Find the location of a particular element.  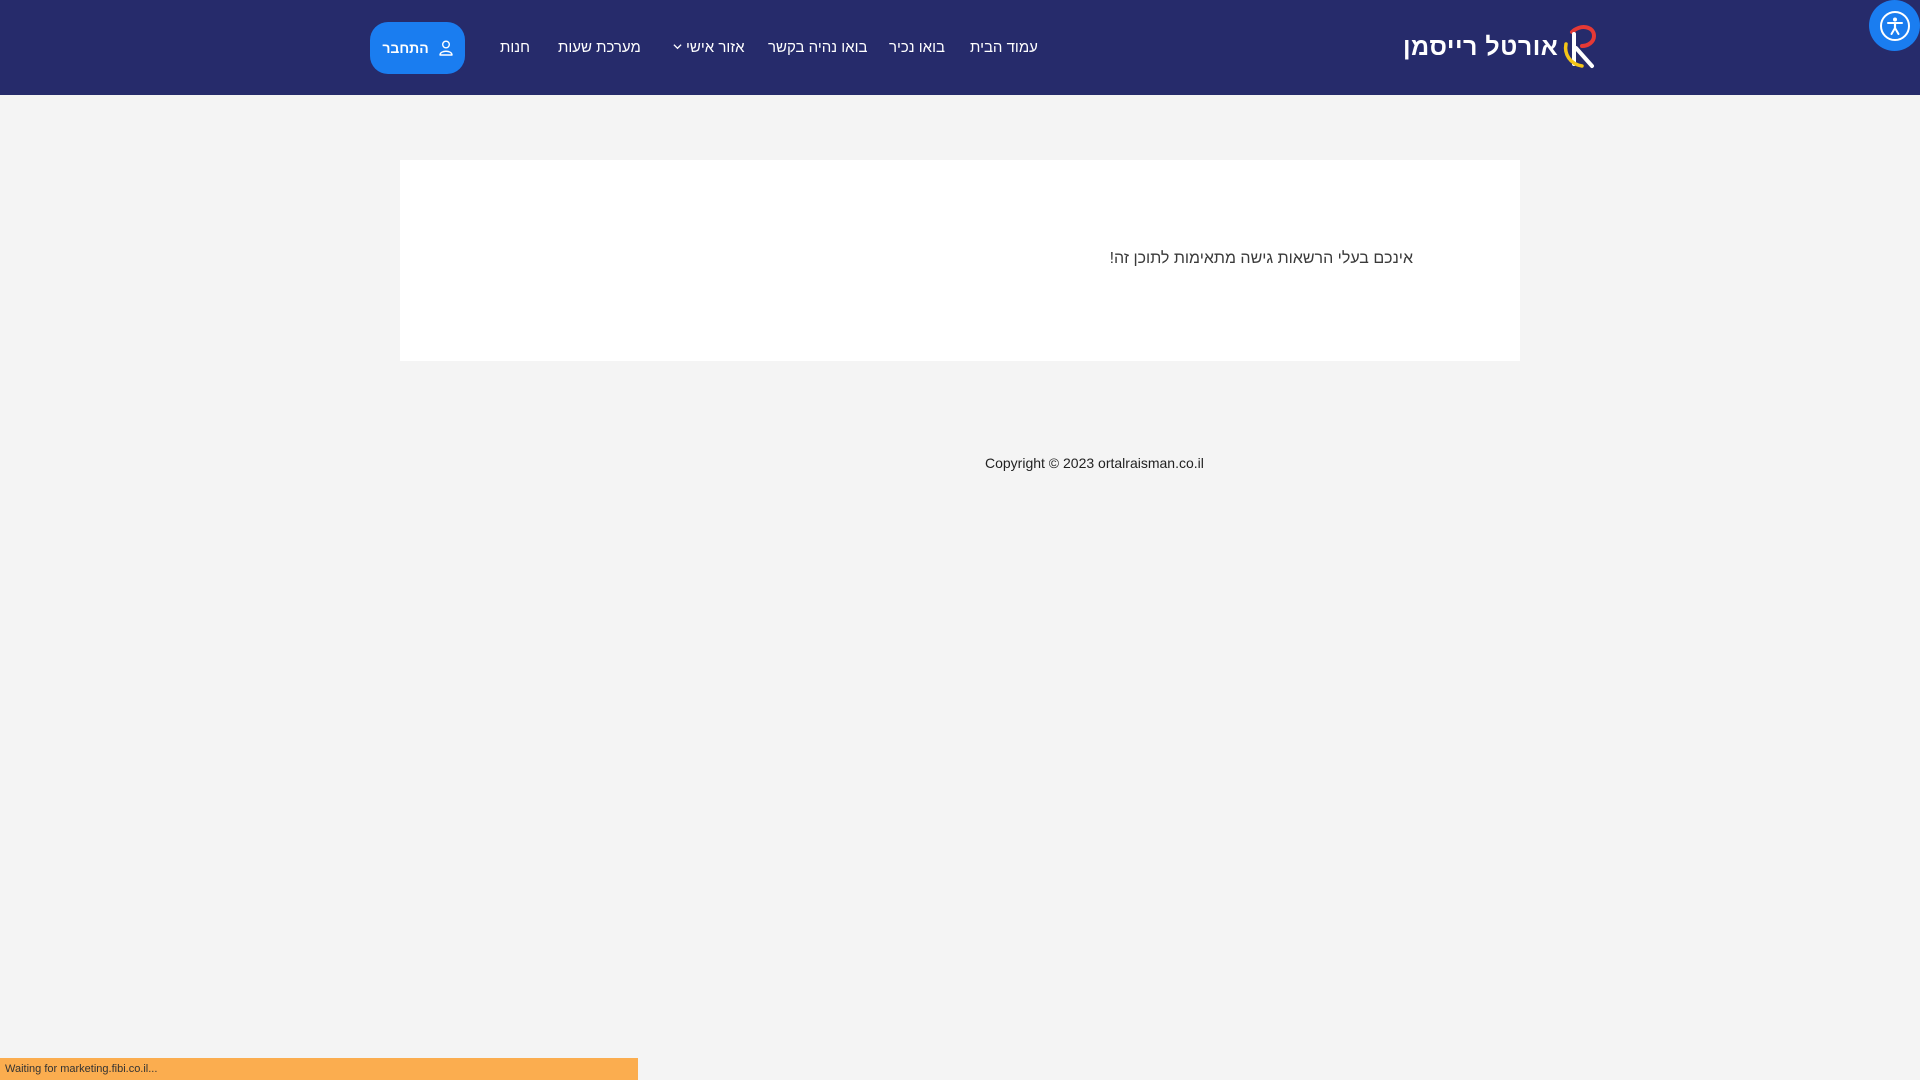

accessibility-icon is located at coordinates (1894, 26).